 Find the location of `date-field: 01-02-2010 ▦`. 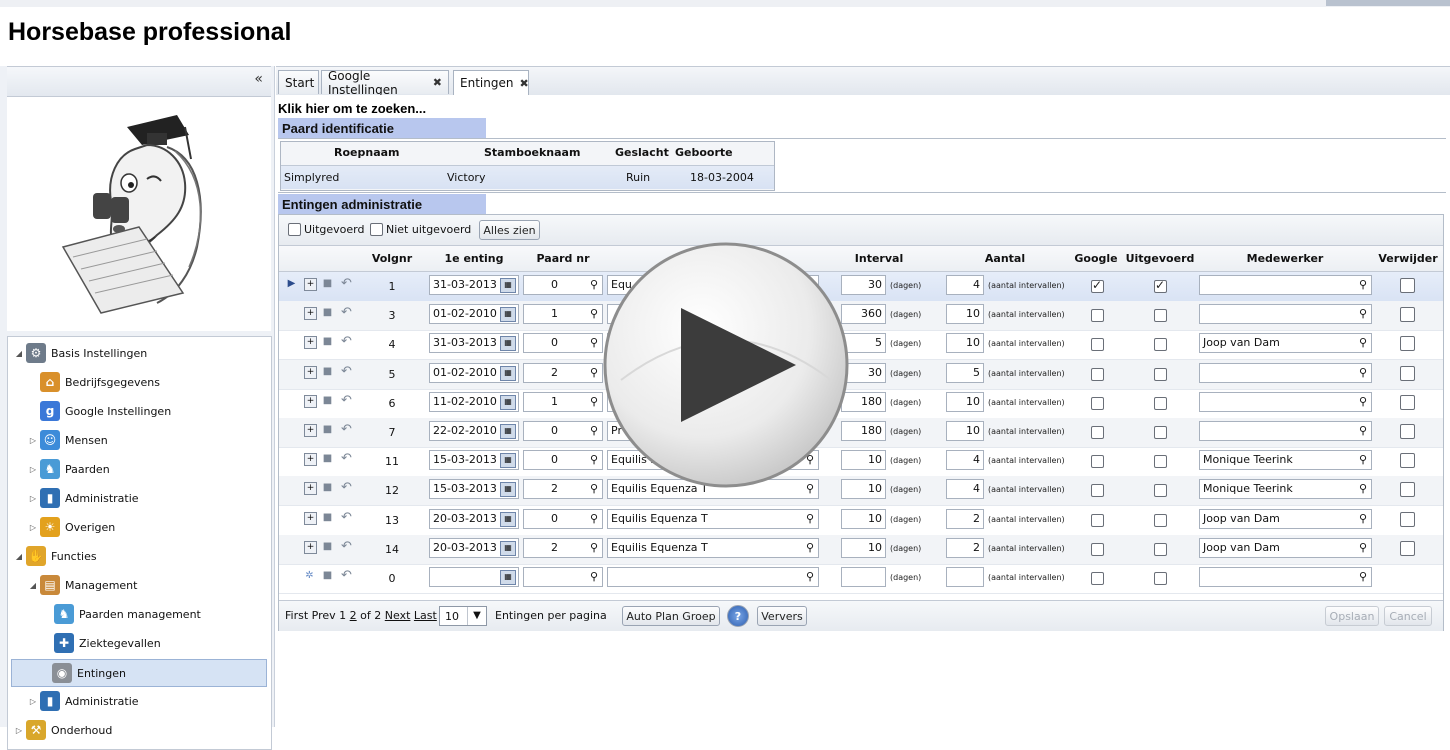

date-field: 01-02-2010 ▦ is located at coordinates (474, 314).